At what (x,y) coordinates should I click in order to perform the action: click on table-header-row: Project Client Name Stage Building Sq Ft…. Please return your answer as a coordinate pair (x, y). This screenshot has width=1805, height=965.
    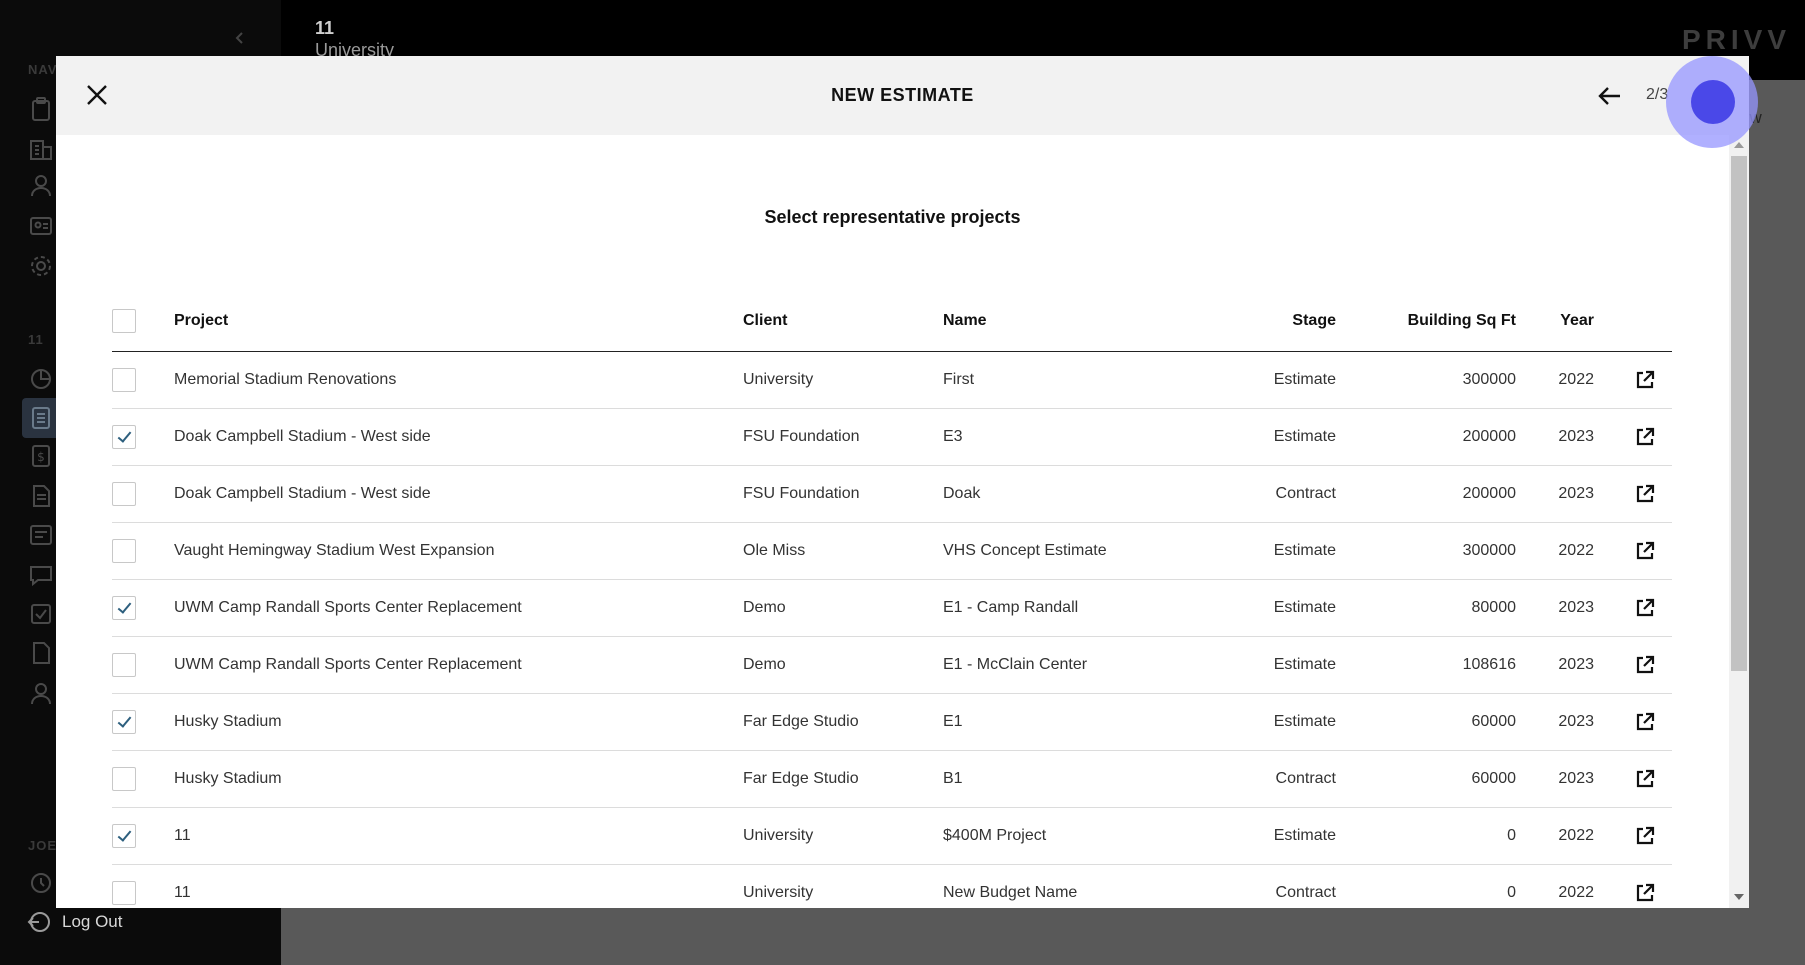
    Looking at the image, I should click on (892, 322).